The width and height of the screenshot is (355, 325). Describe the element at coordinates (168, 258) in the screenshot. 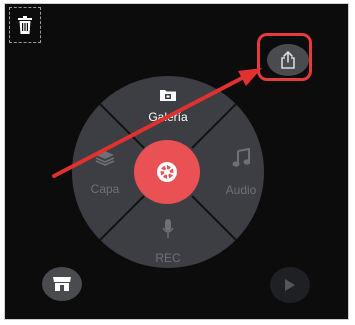

I see `record-label: REC` at that location.